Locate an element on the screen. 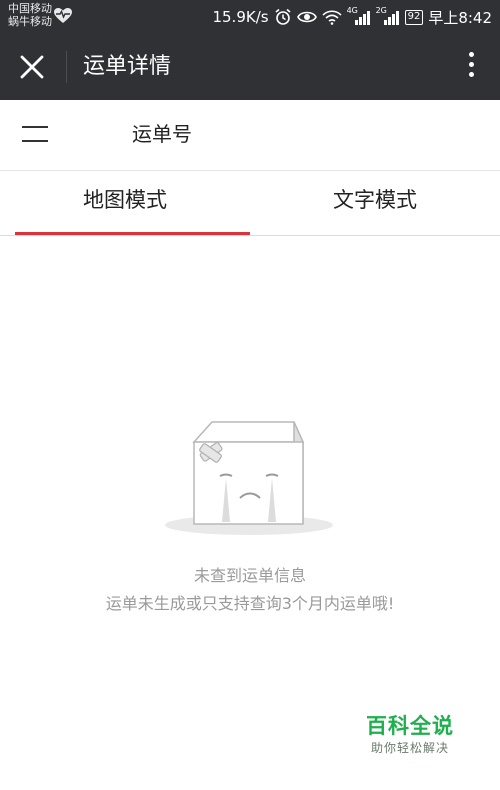  watermark-logo: 百科全说 助你轻松解决 is located at coordinates (410, 734).